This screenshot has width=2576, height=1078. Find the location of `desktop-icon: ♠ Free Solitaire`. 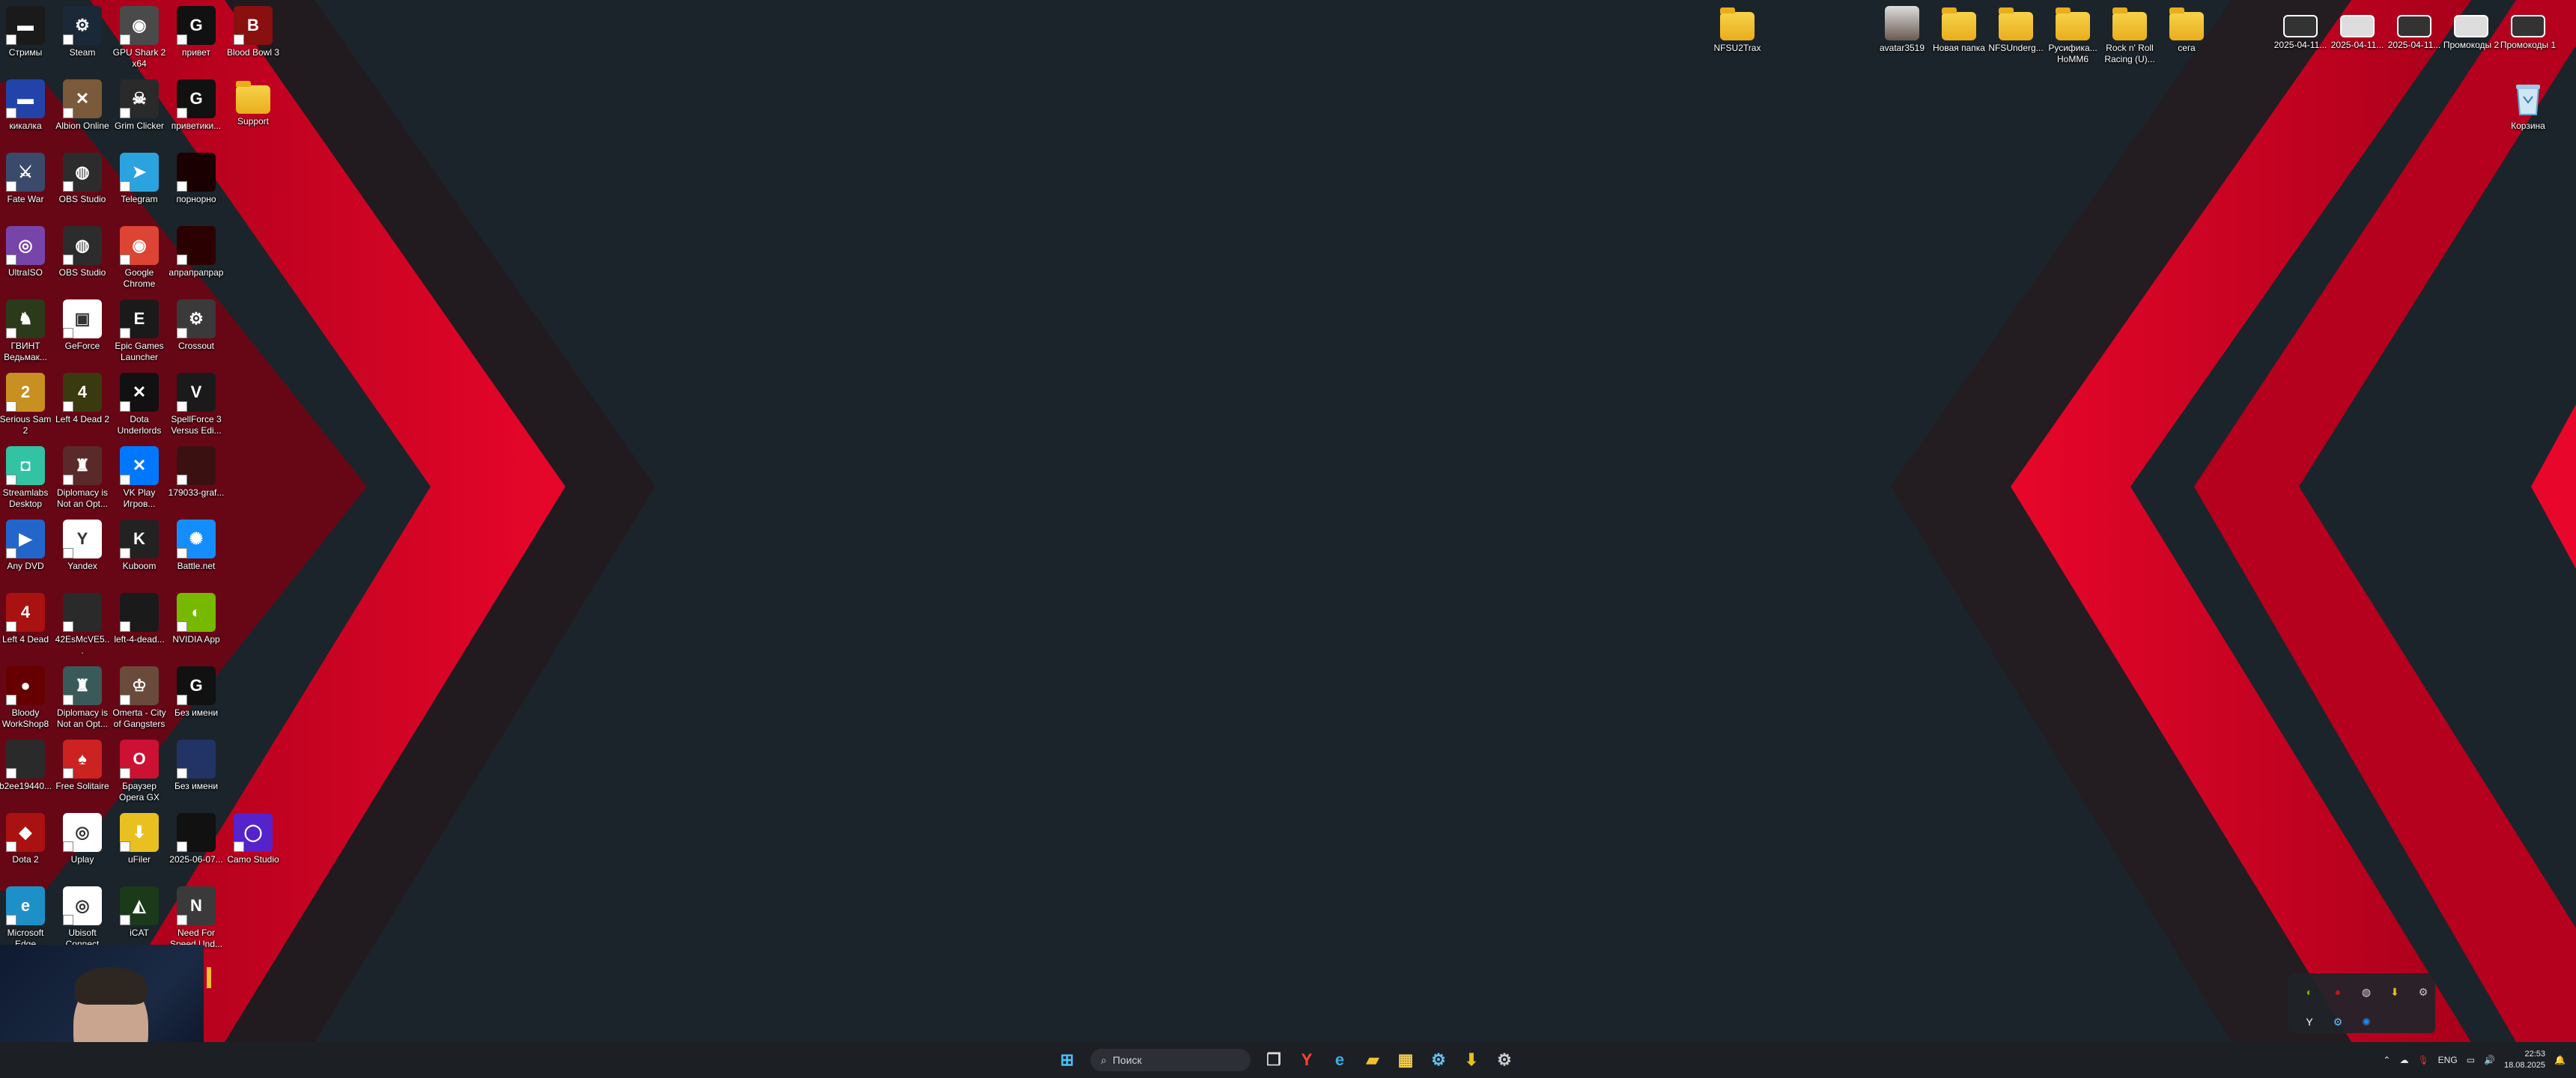

desktop-icon: ♠ Free Solitaire is located at coordinates (82, 766).